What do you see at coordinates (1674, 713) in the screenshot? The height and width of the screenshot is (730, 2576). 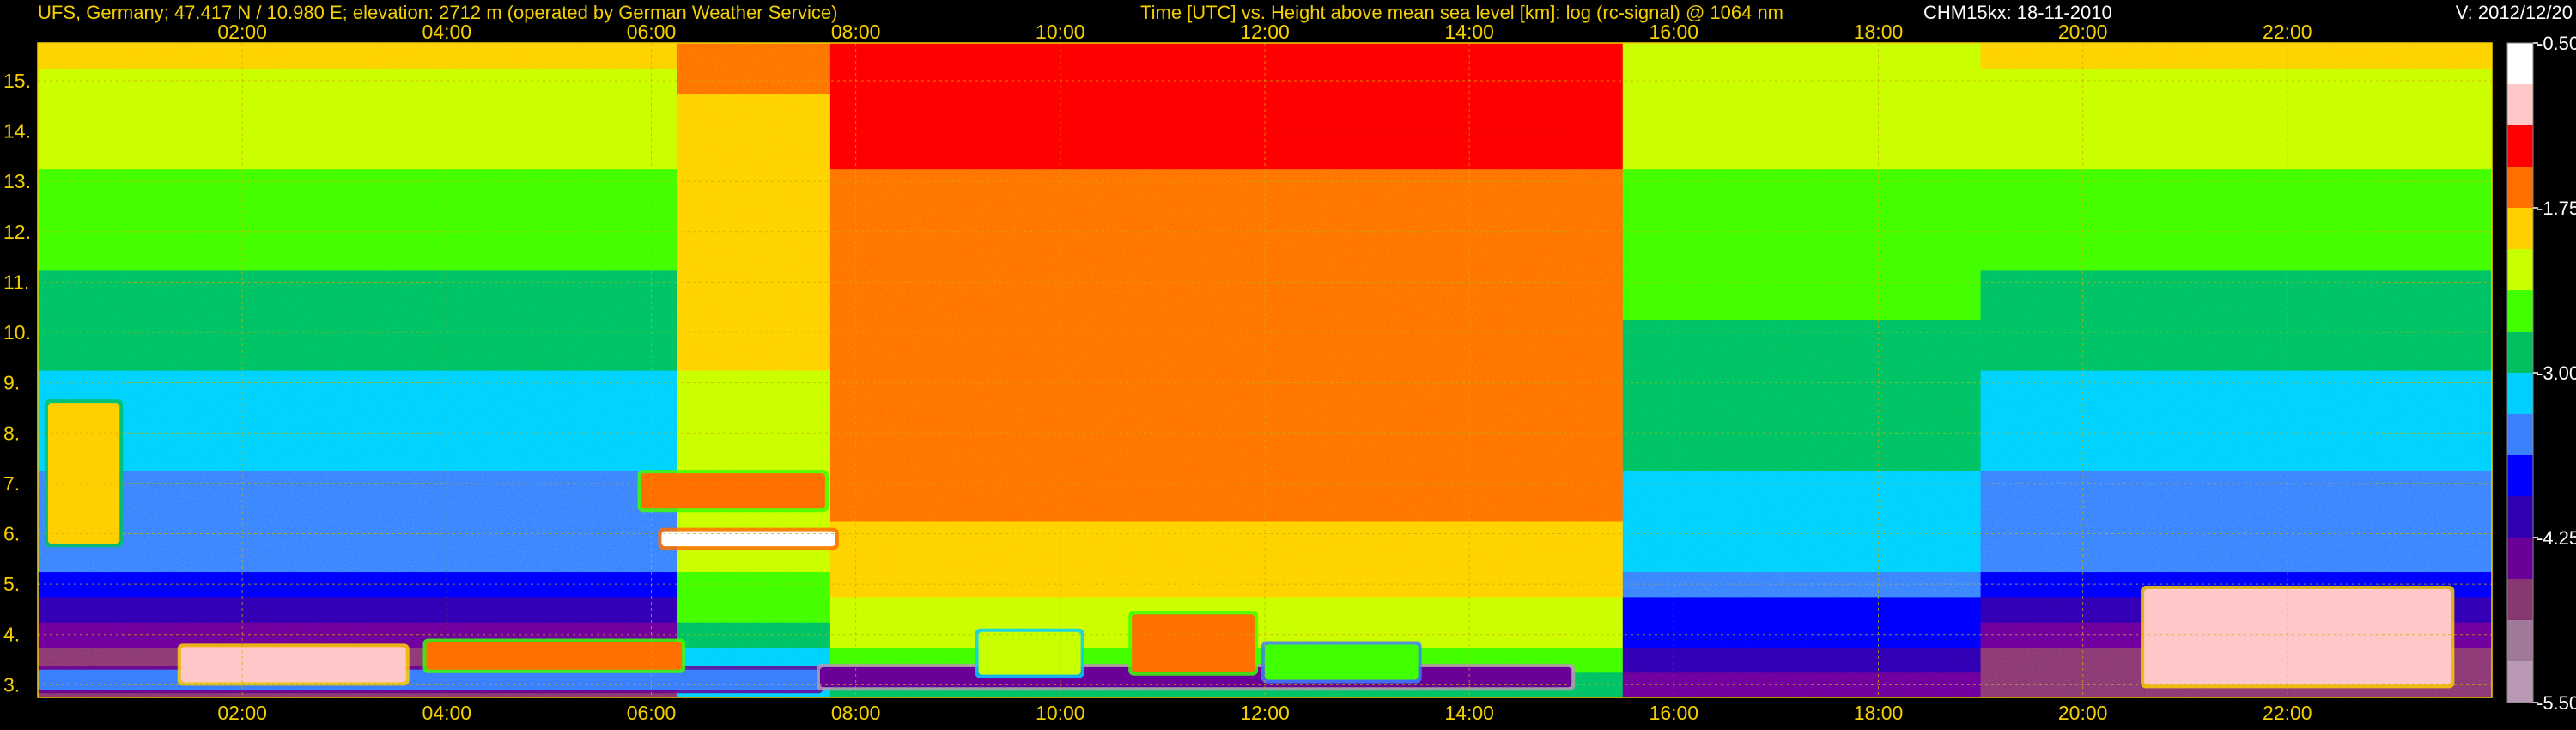 I see `x-tick-label-bottom: 16:00` at bounding box center [1674, 713].